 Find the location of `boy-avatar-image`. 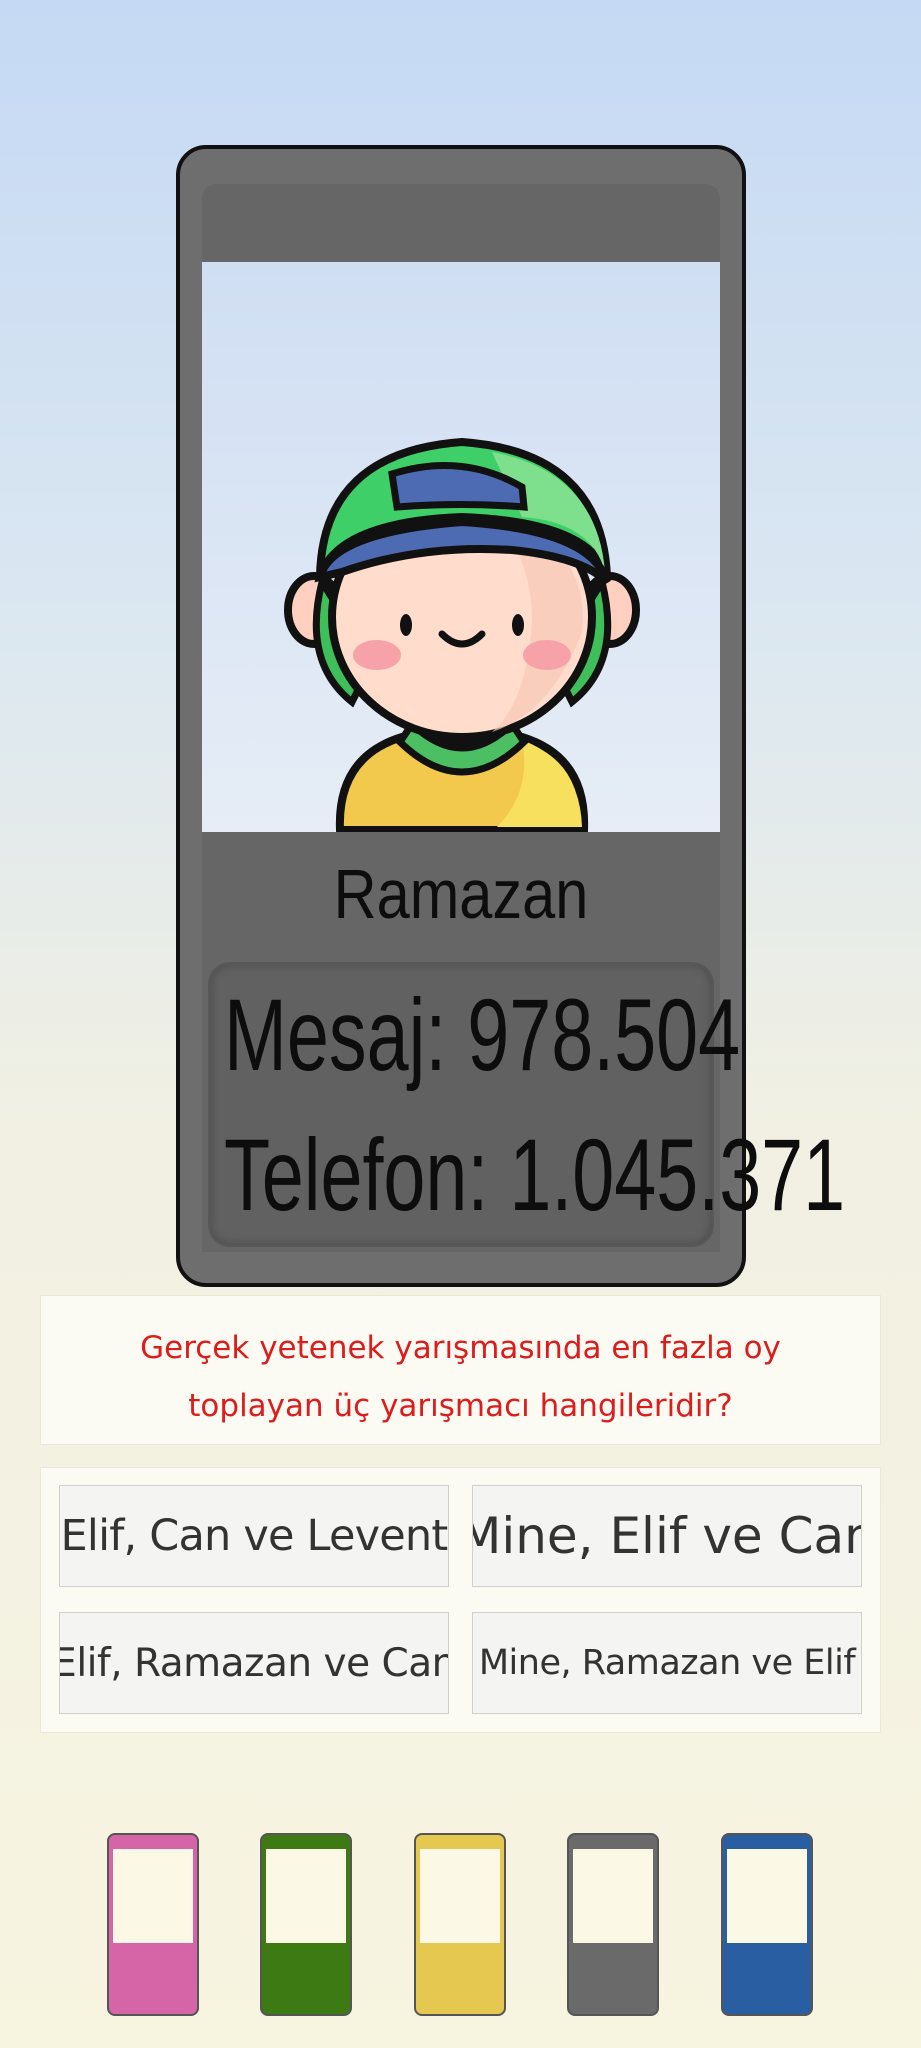

boy-avatar-image is located at coordinates (462, 634).